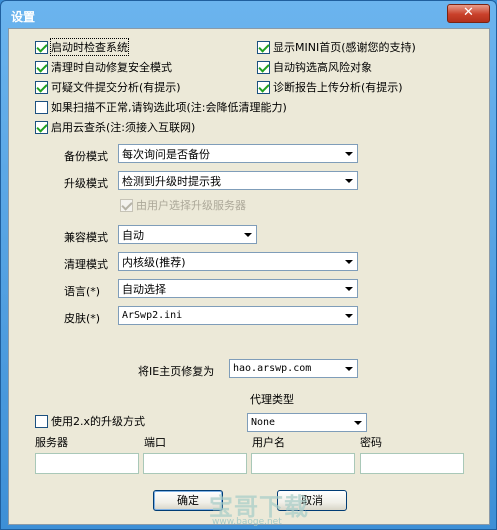 The width and height of the screenshot is (497, 530). Describe the element at coordinates (82, 291) in the screenshot. I see `language-label: 语言(*)` at that location.